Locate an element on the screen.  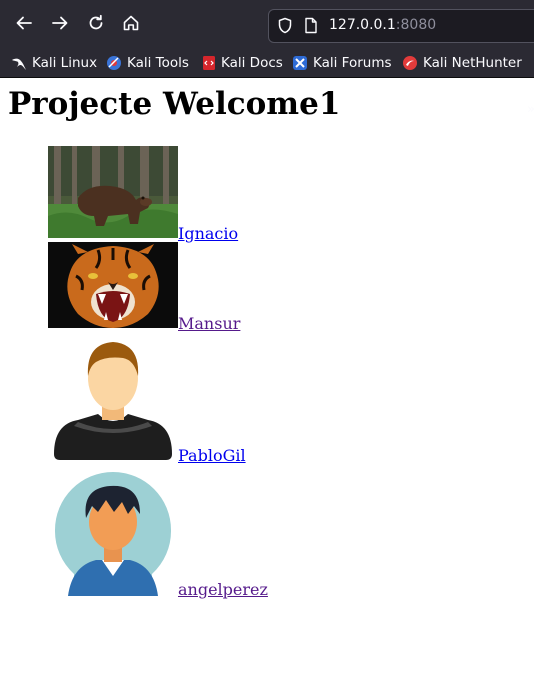
bookmark-kali-docs: Kali Docs is located at coordinates (242, 63).